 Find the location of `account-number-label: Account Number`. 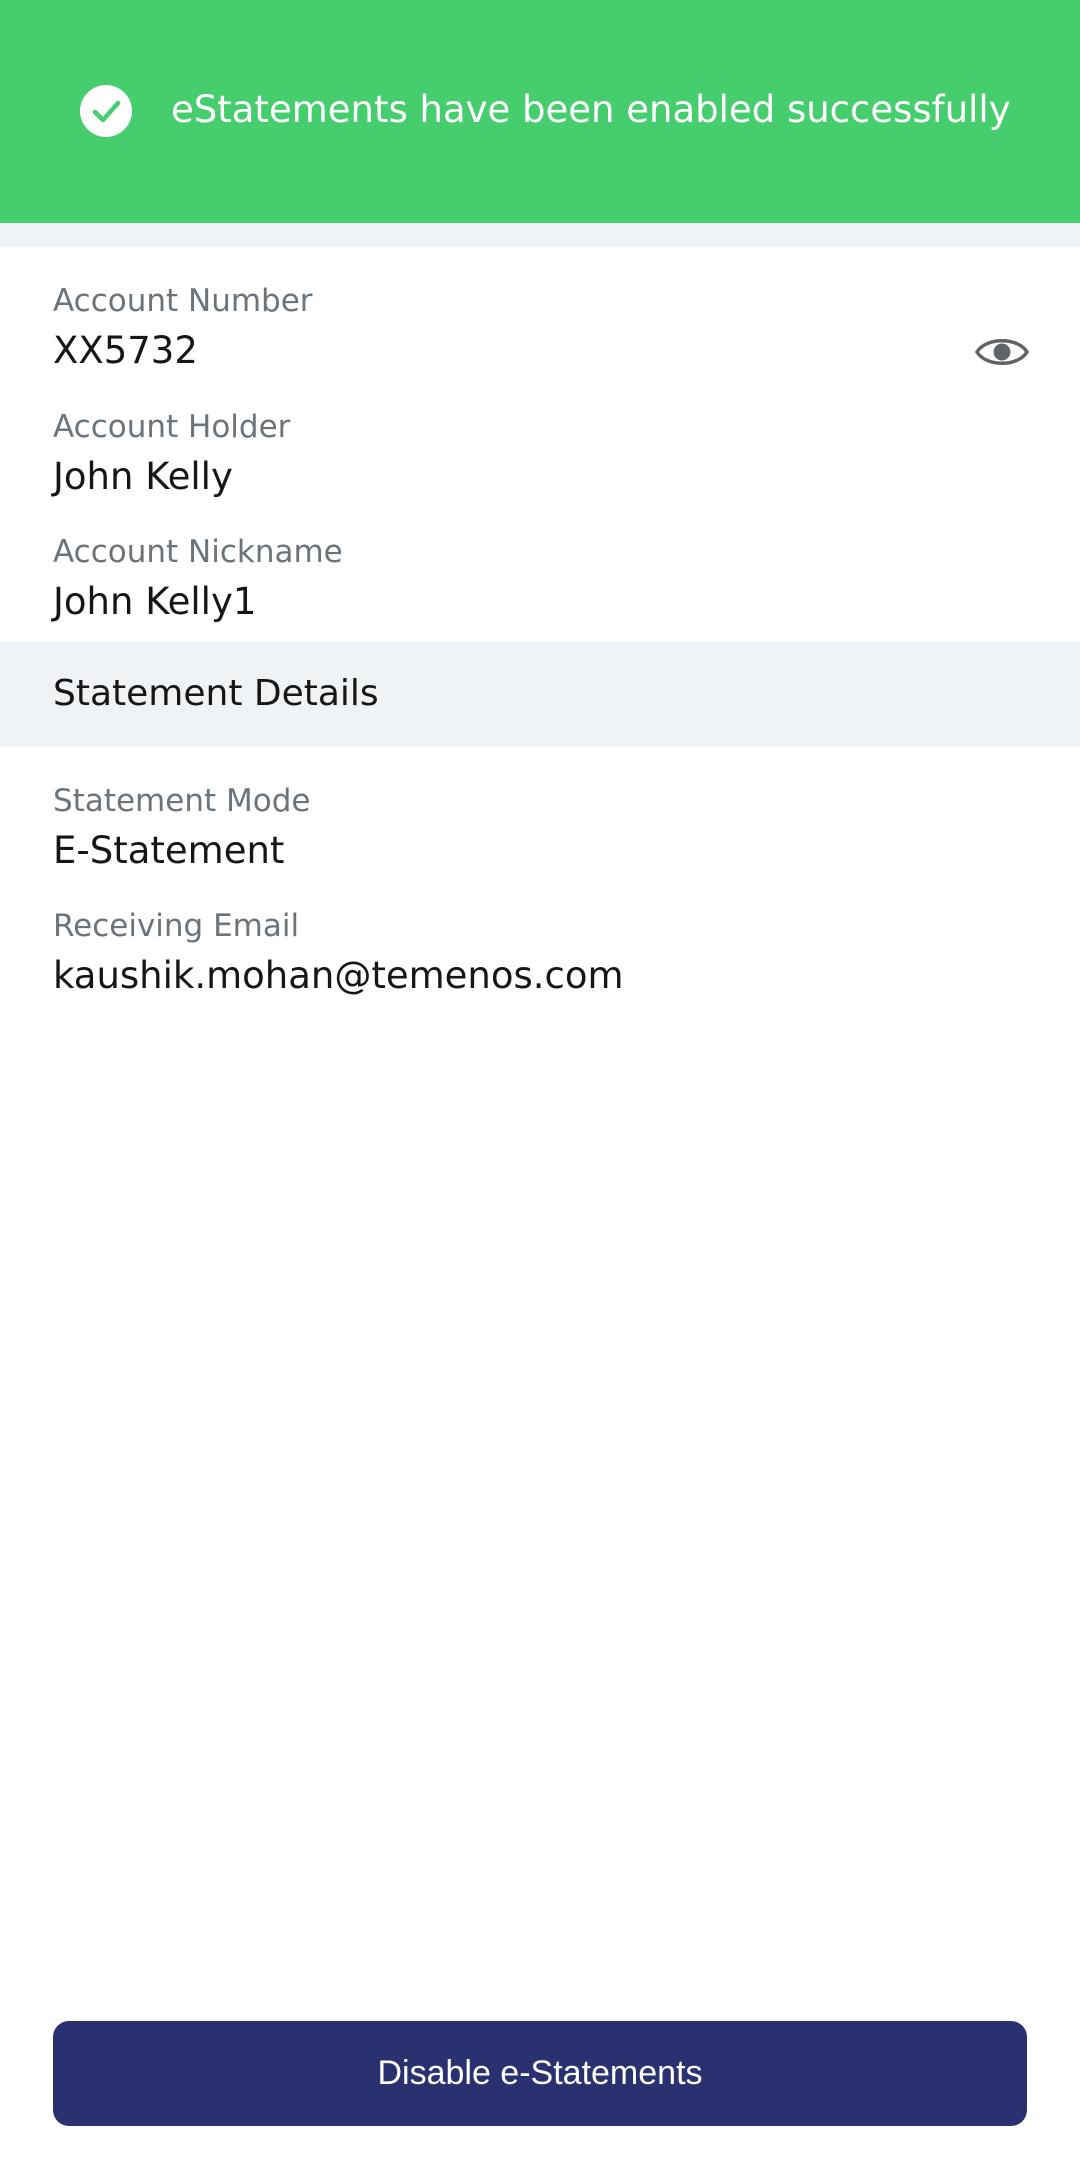

account-number-label: Account Number is located at coordinates (183, 301).